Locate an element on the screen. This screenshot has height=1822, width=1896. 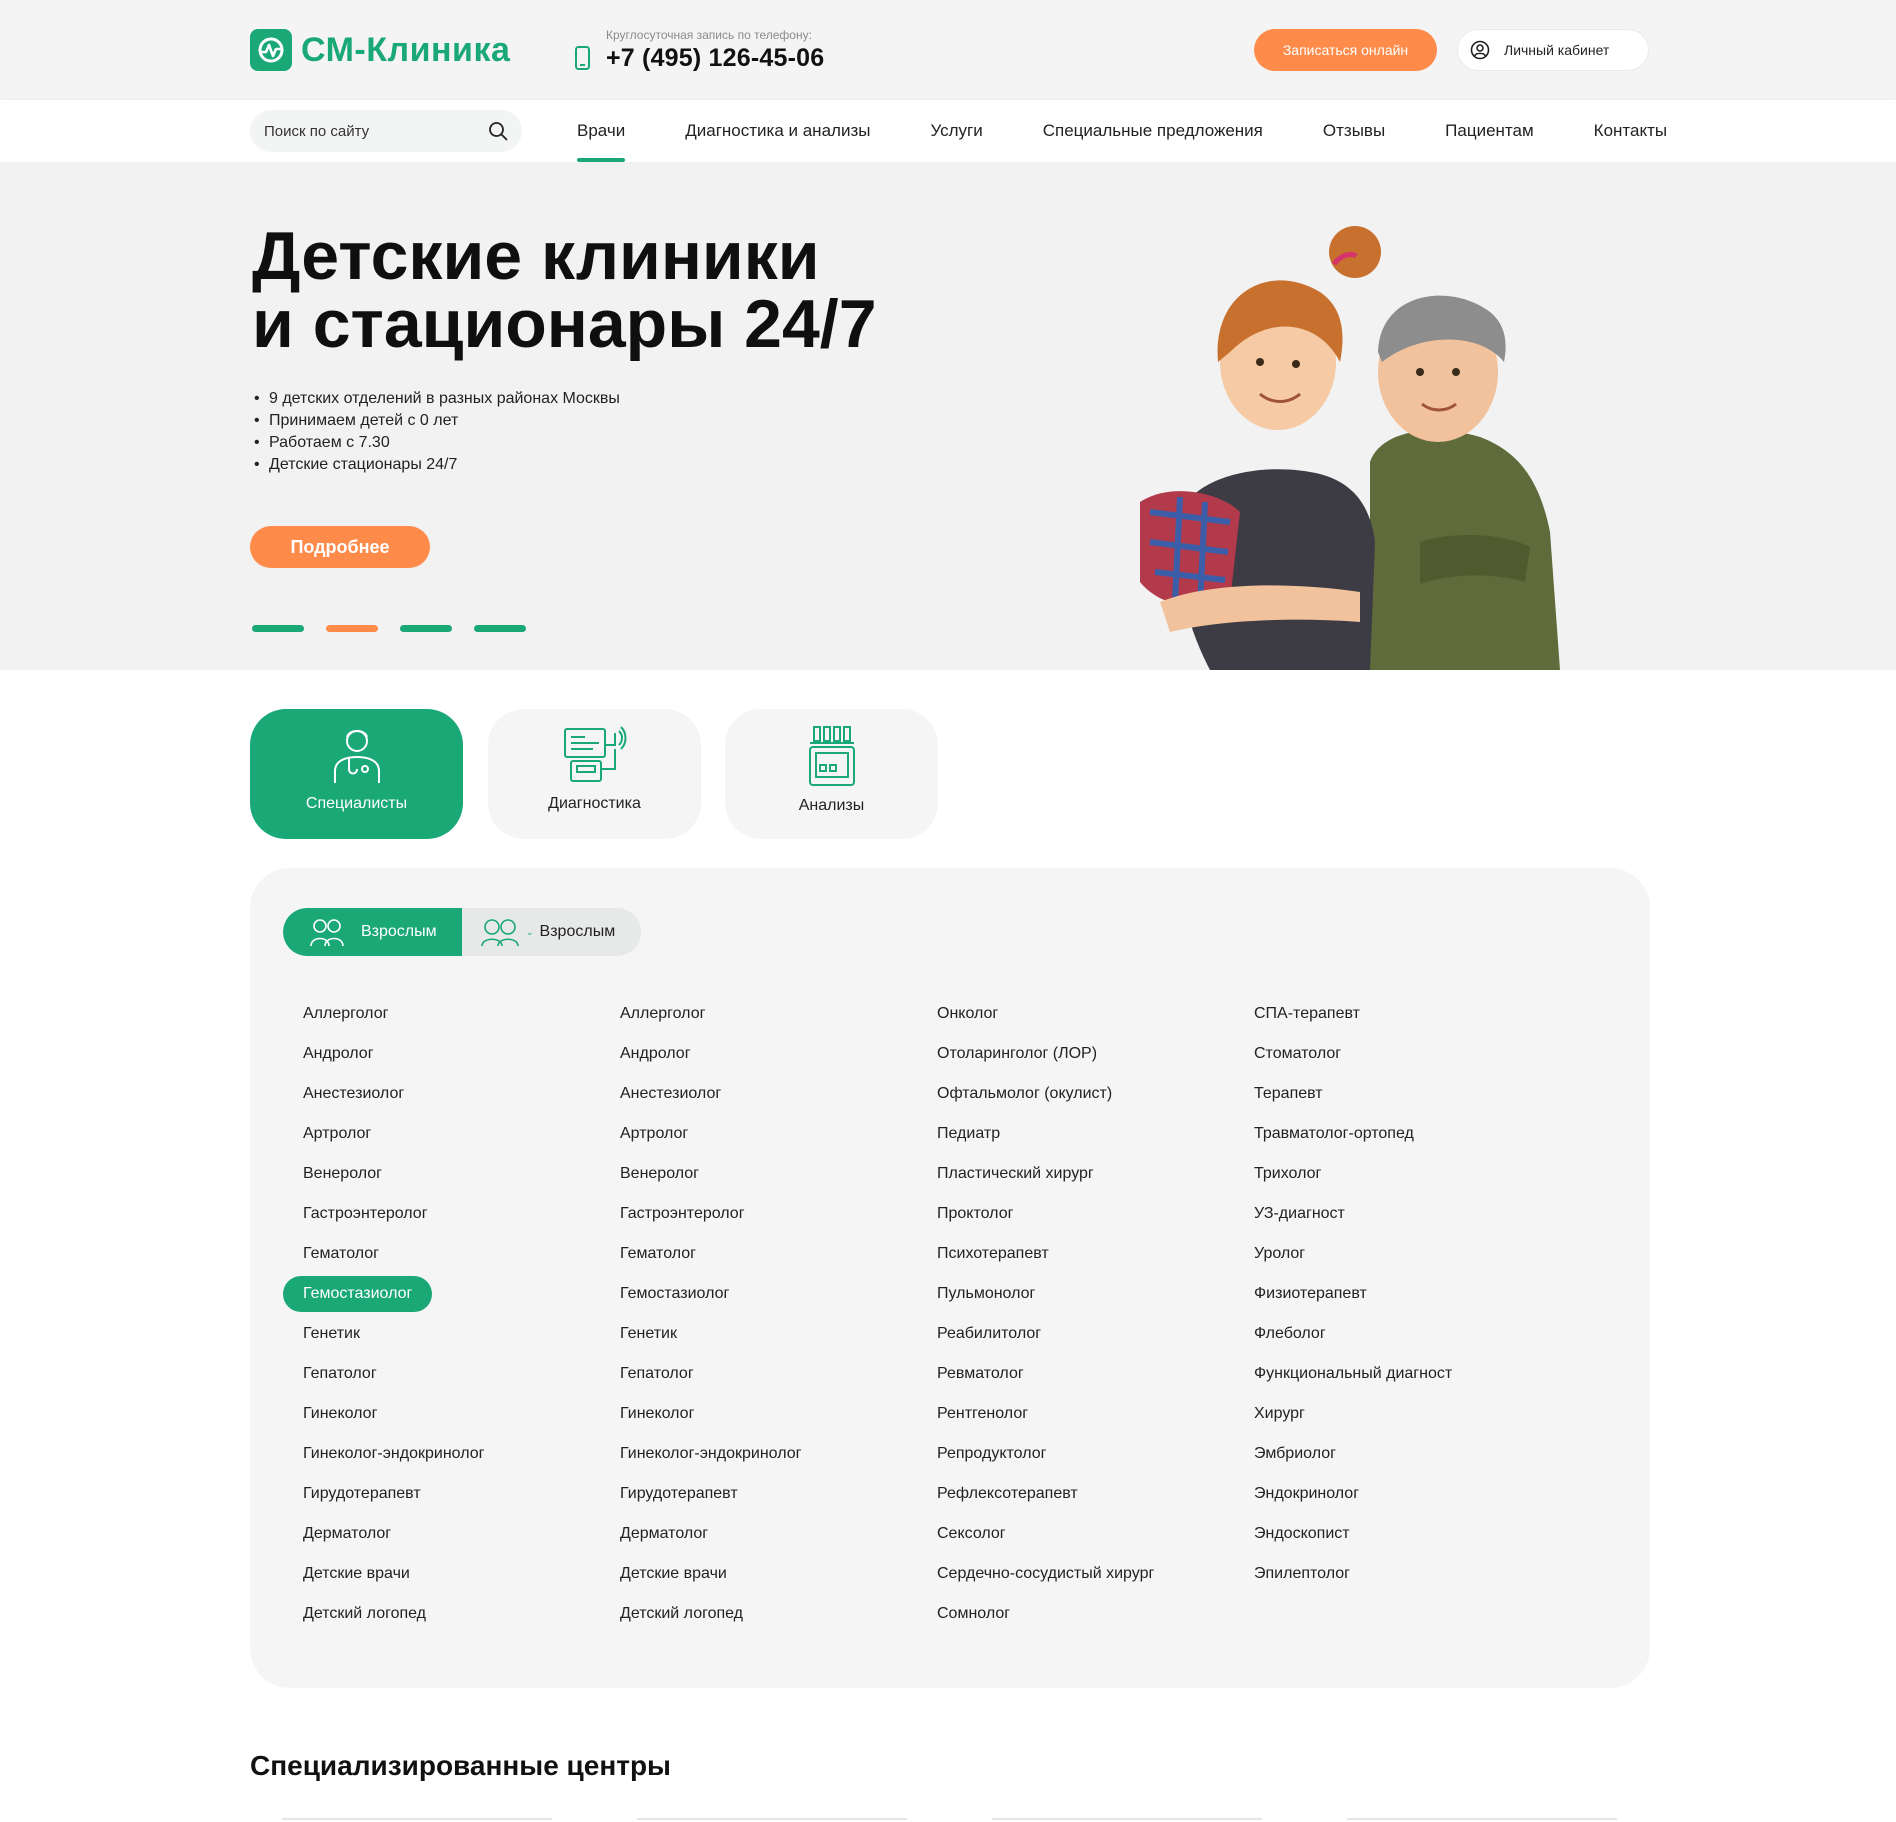
specialist-link: СПА-терапевт is located at coordinates (1343, 1014).